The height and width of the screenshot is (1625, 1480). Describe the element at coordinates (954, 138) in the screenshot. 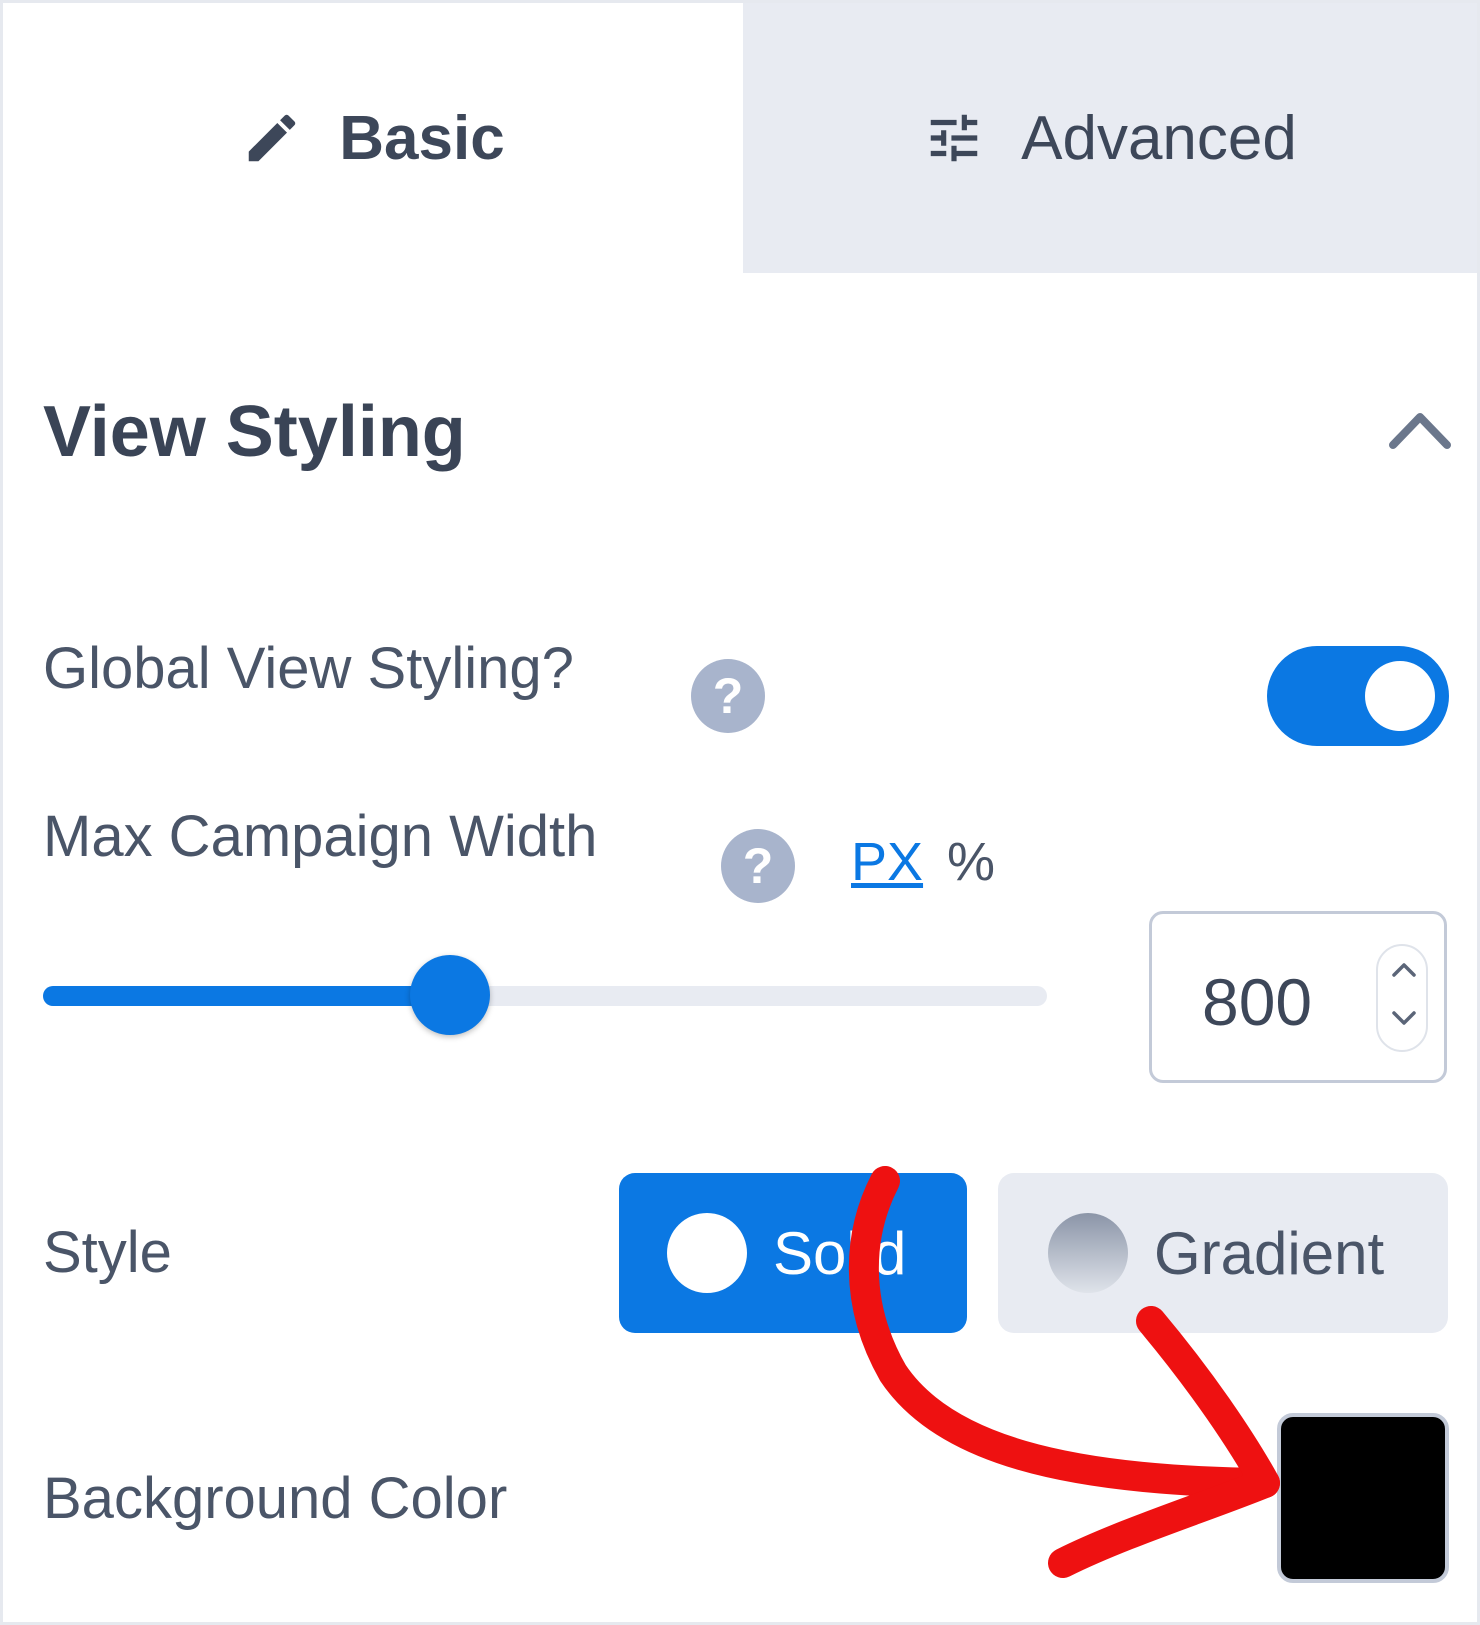

I see `sliders-icon` at that location.